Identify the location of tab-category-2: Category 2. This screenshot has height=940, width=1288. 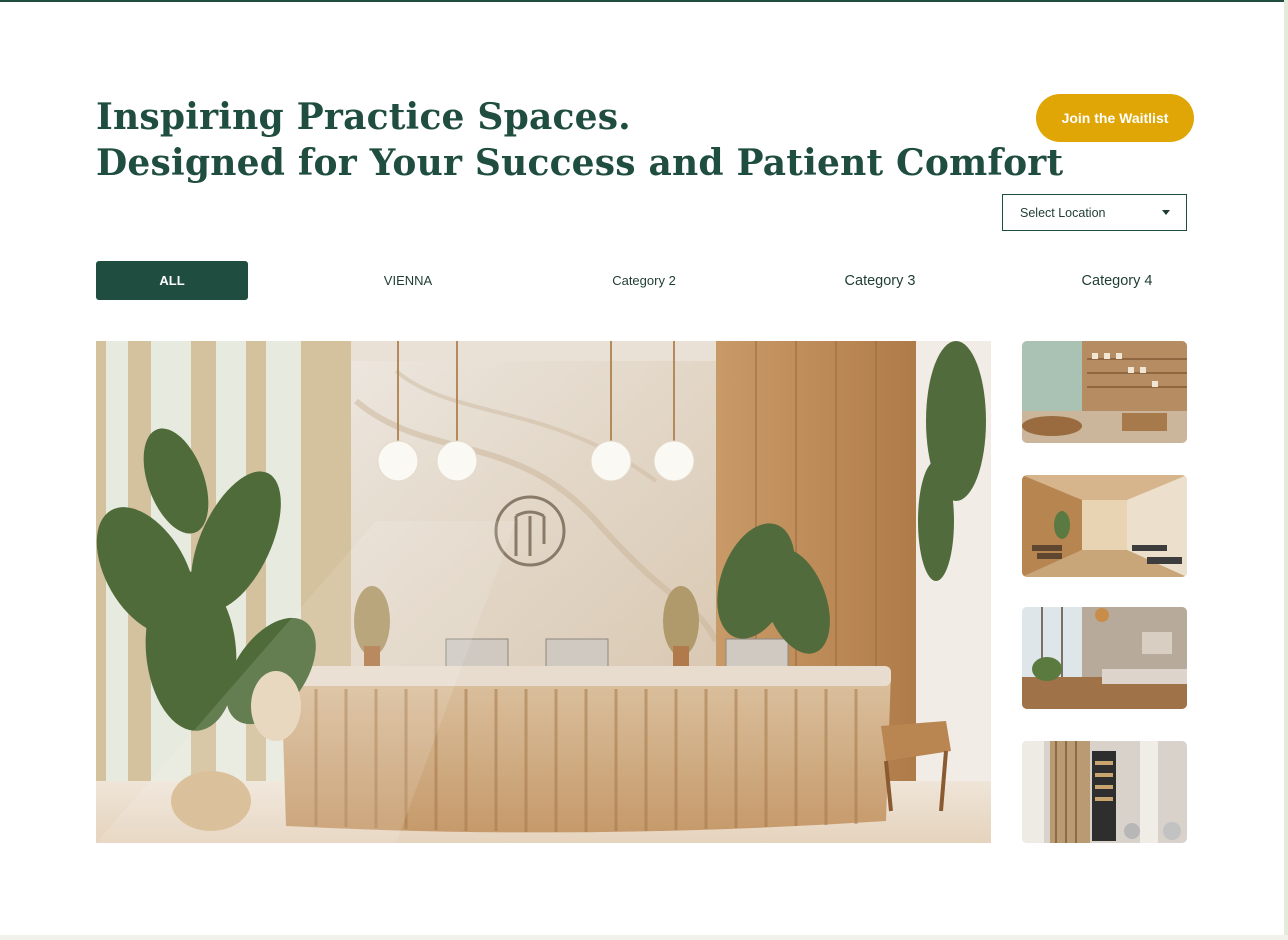
(644, 280).